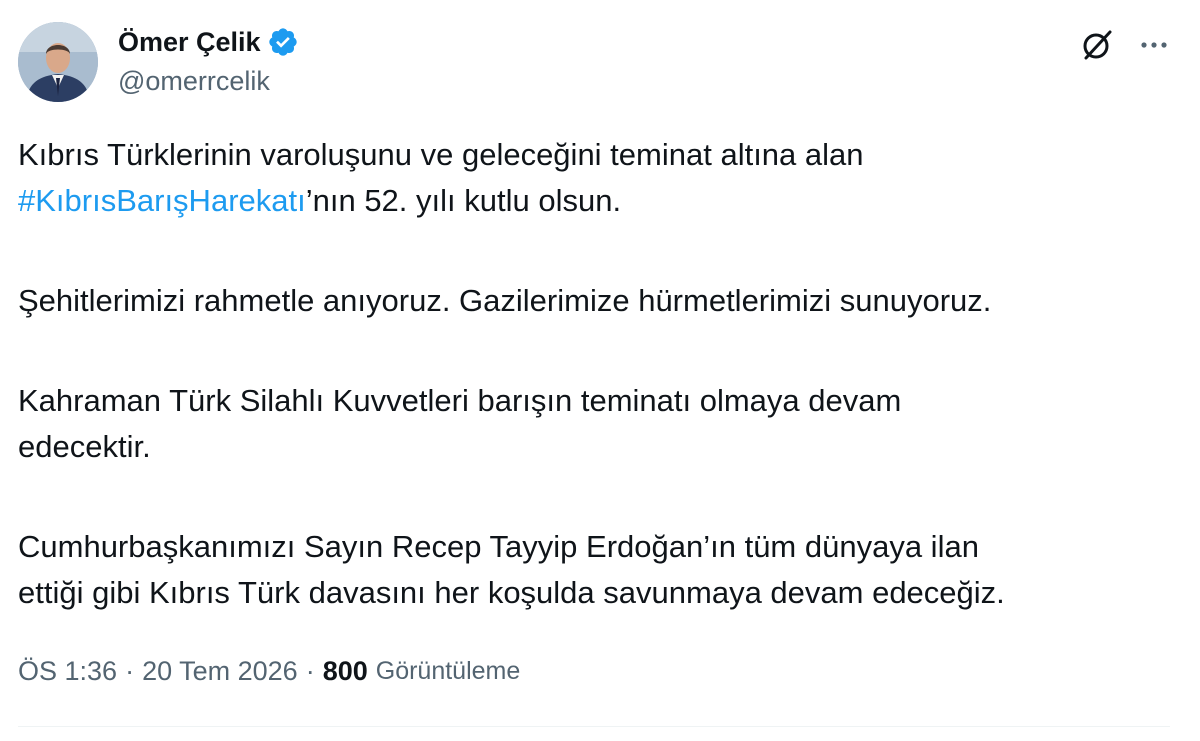  I want to click on hashtag-link: #KıbrısBarışHarekatı, so click(162, 200).